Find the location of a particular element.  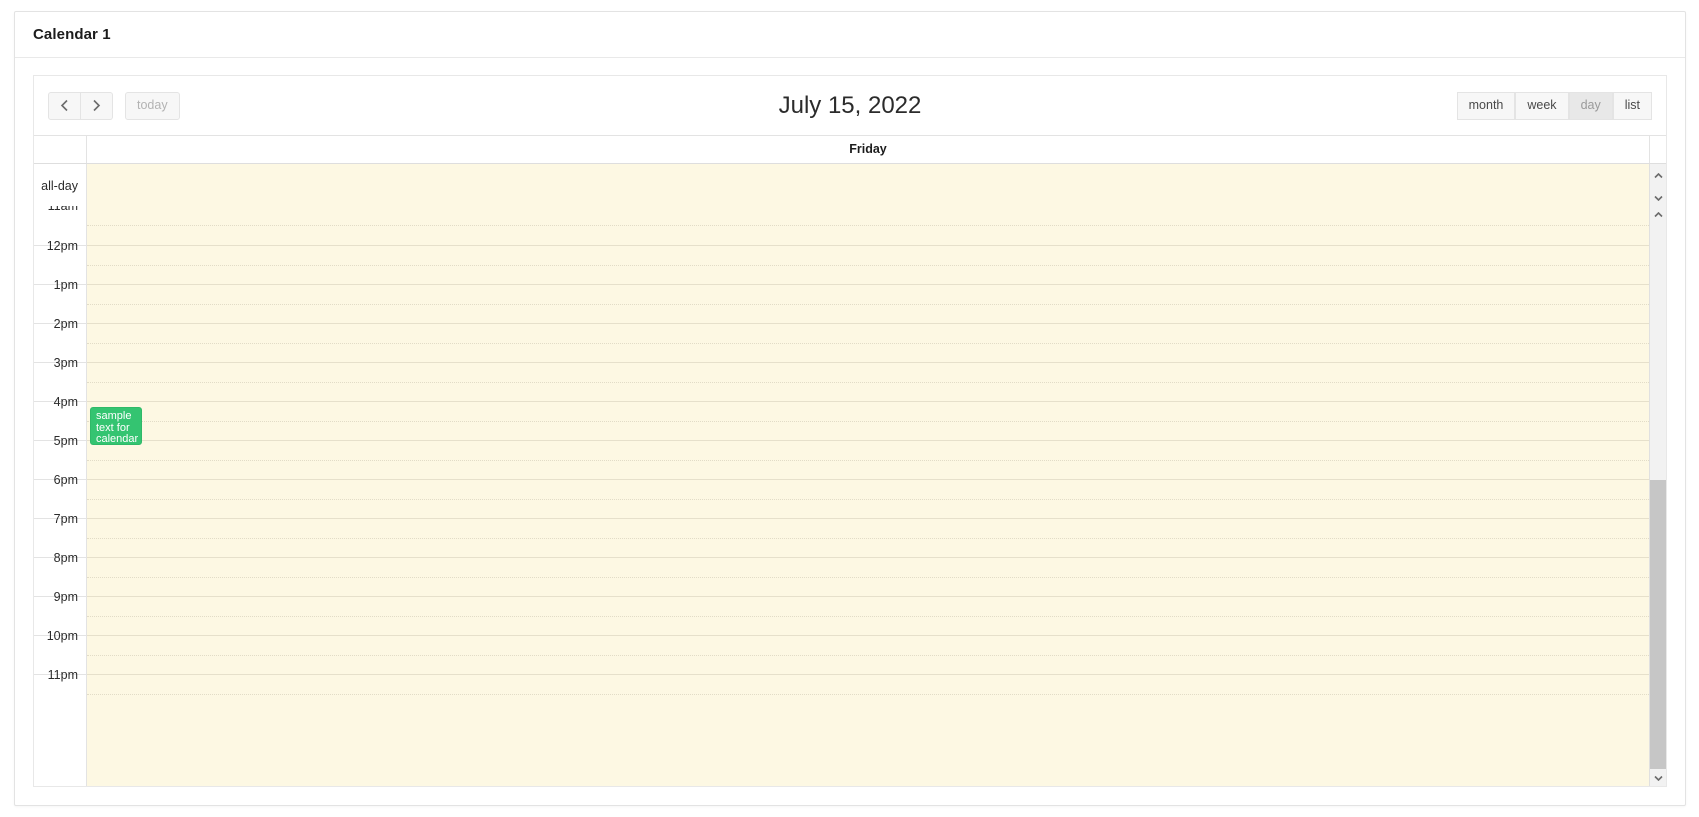

view-button-month: month is located at coordinates (1486, 105).